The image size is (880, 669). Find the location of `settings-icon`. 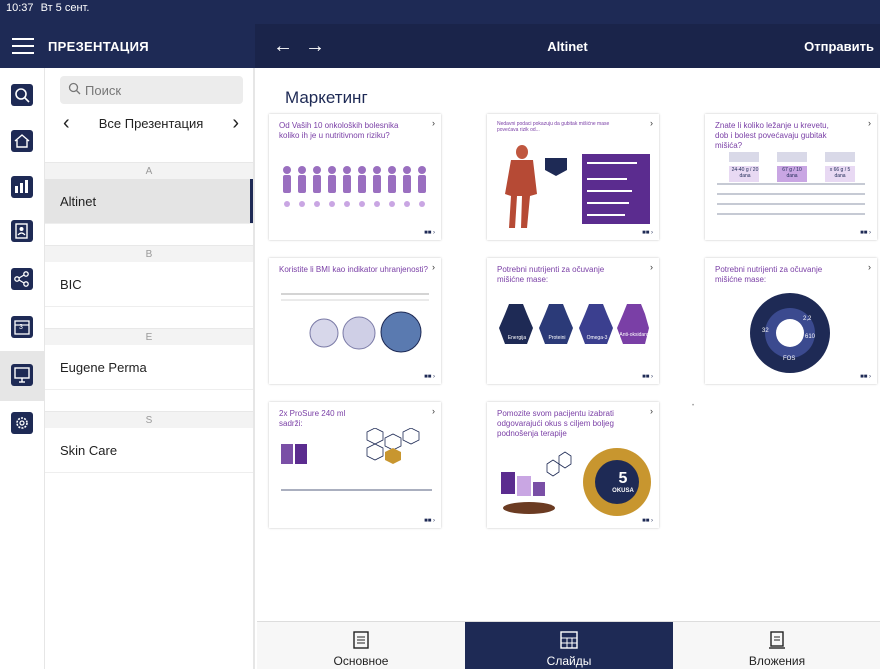

settings-icon is located at coordinates (22, 423).